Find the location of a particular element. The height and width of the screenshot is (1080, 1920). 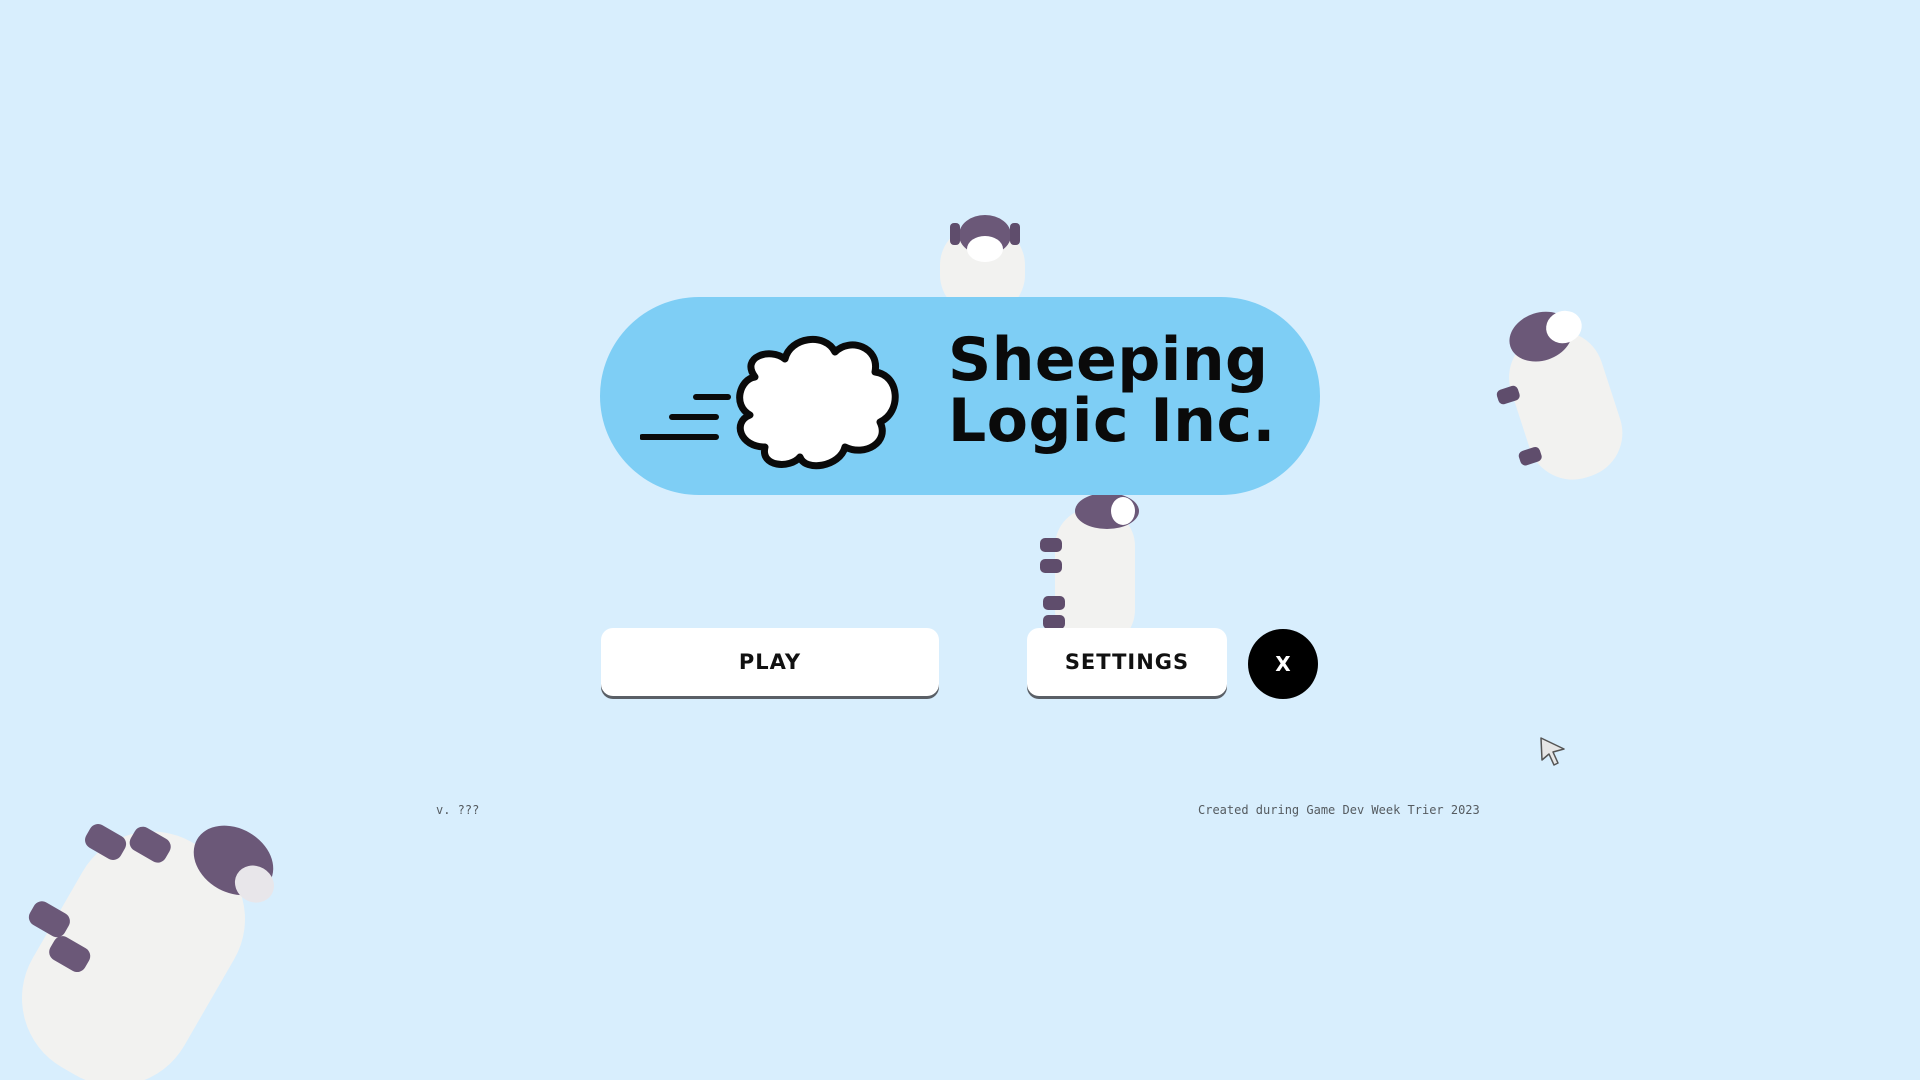

version-label: v. ??? is located at coordinates (458, 810).